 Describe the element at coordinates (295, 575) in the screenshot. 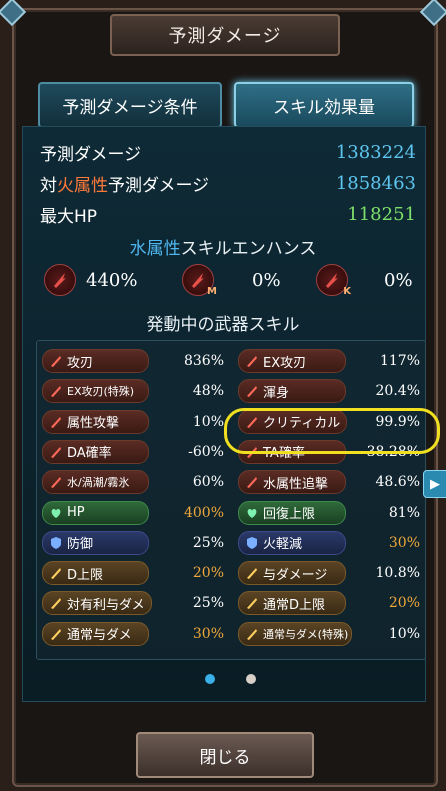

I see `skill-label: 与ダメージ` at that location.